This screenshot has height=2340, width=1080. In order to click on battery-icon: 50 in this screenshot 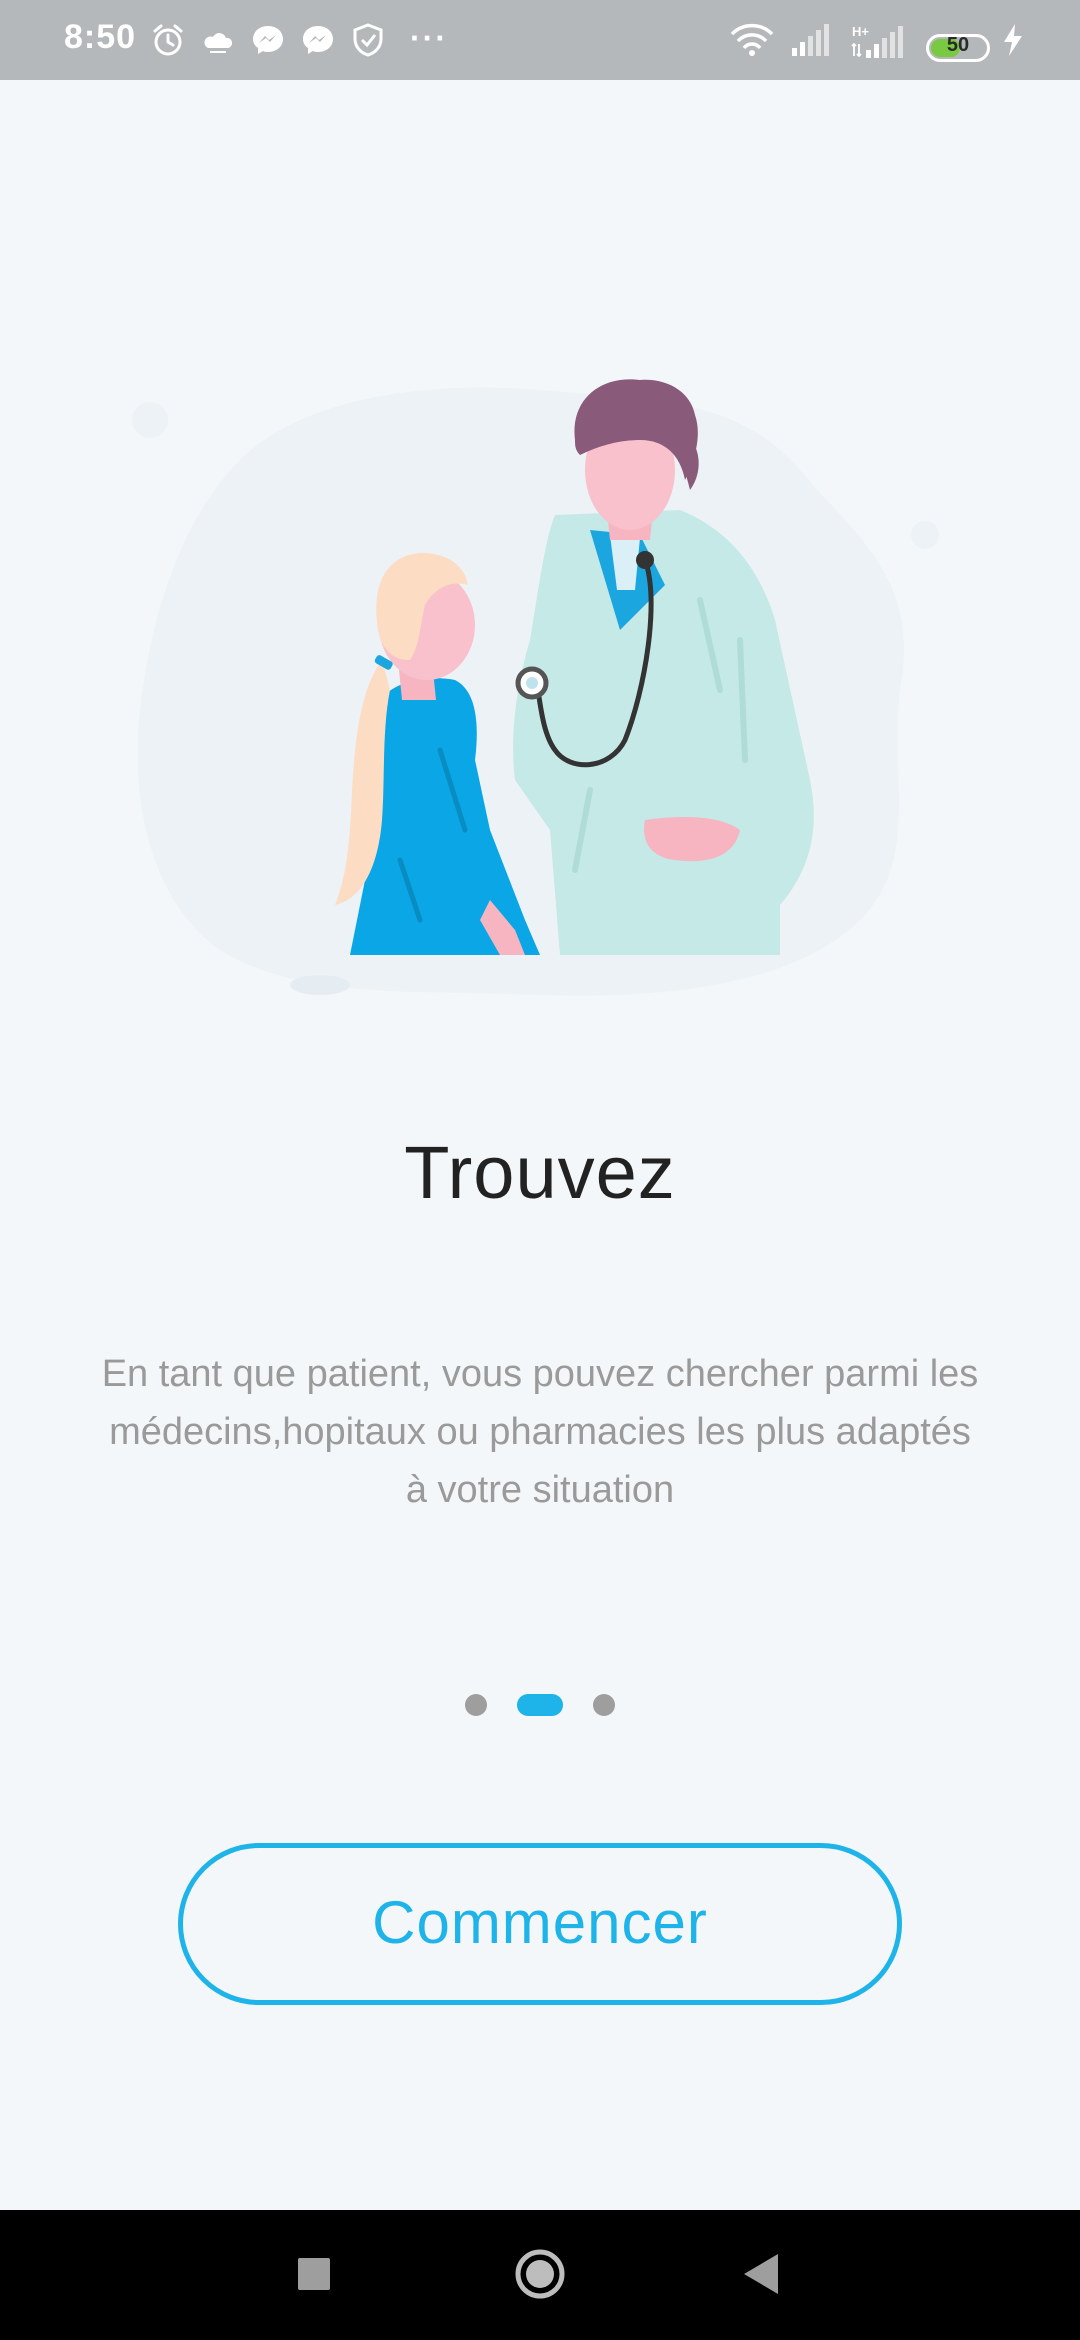, I will do `click(958, 48)`.